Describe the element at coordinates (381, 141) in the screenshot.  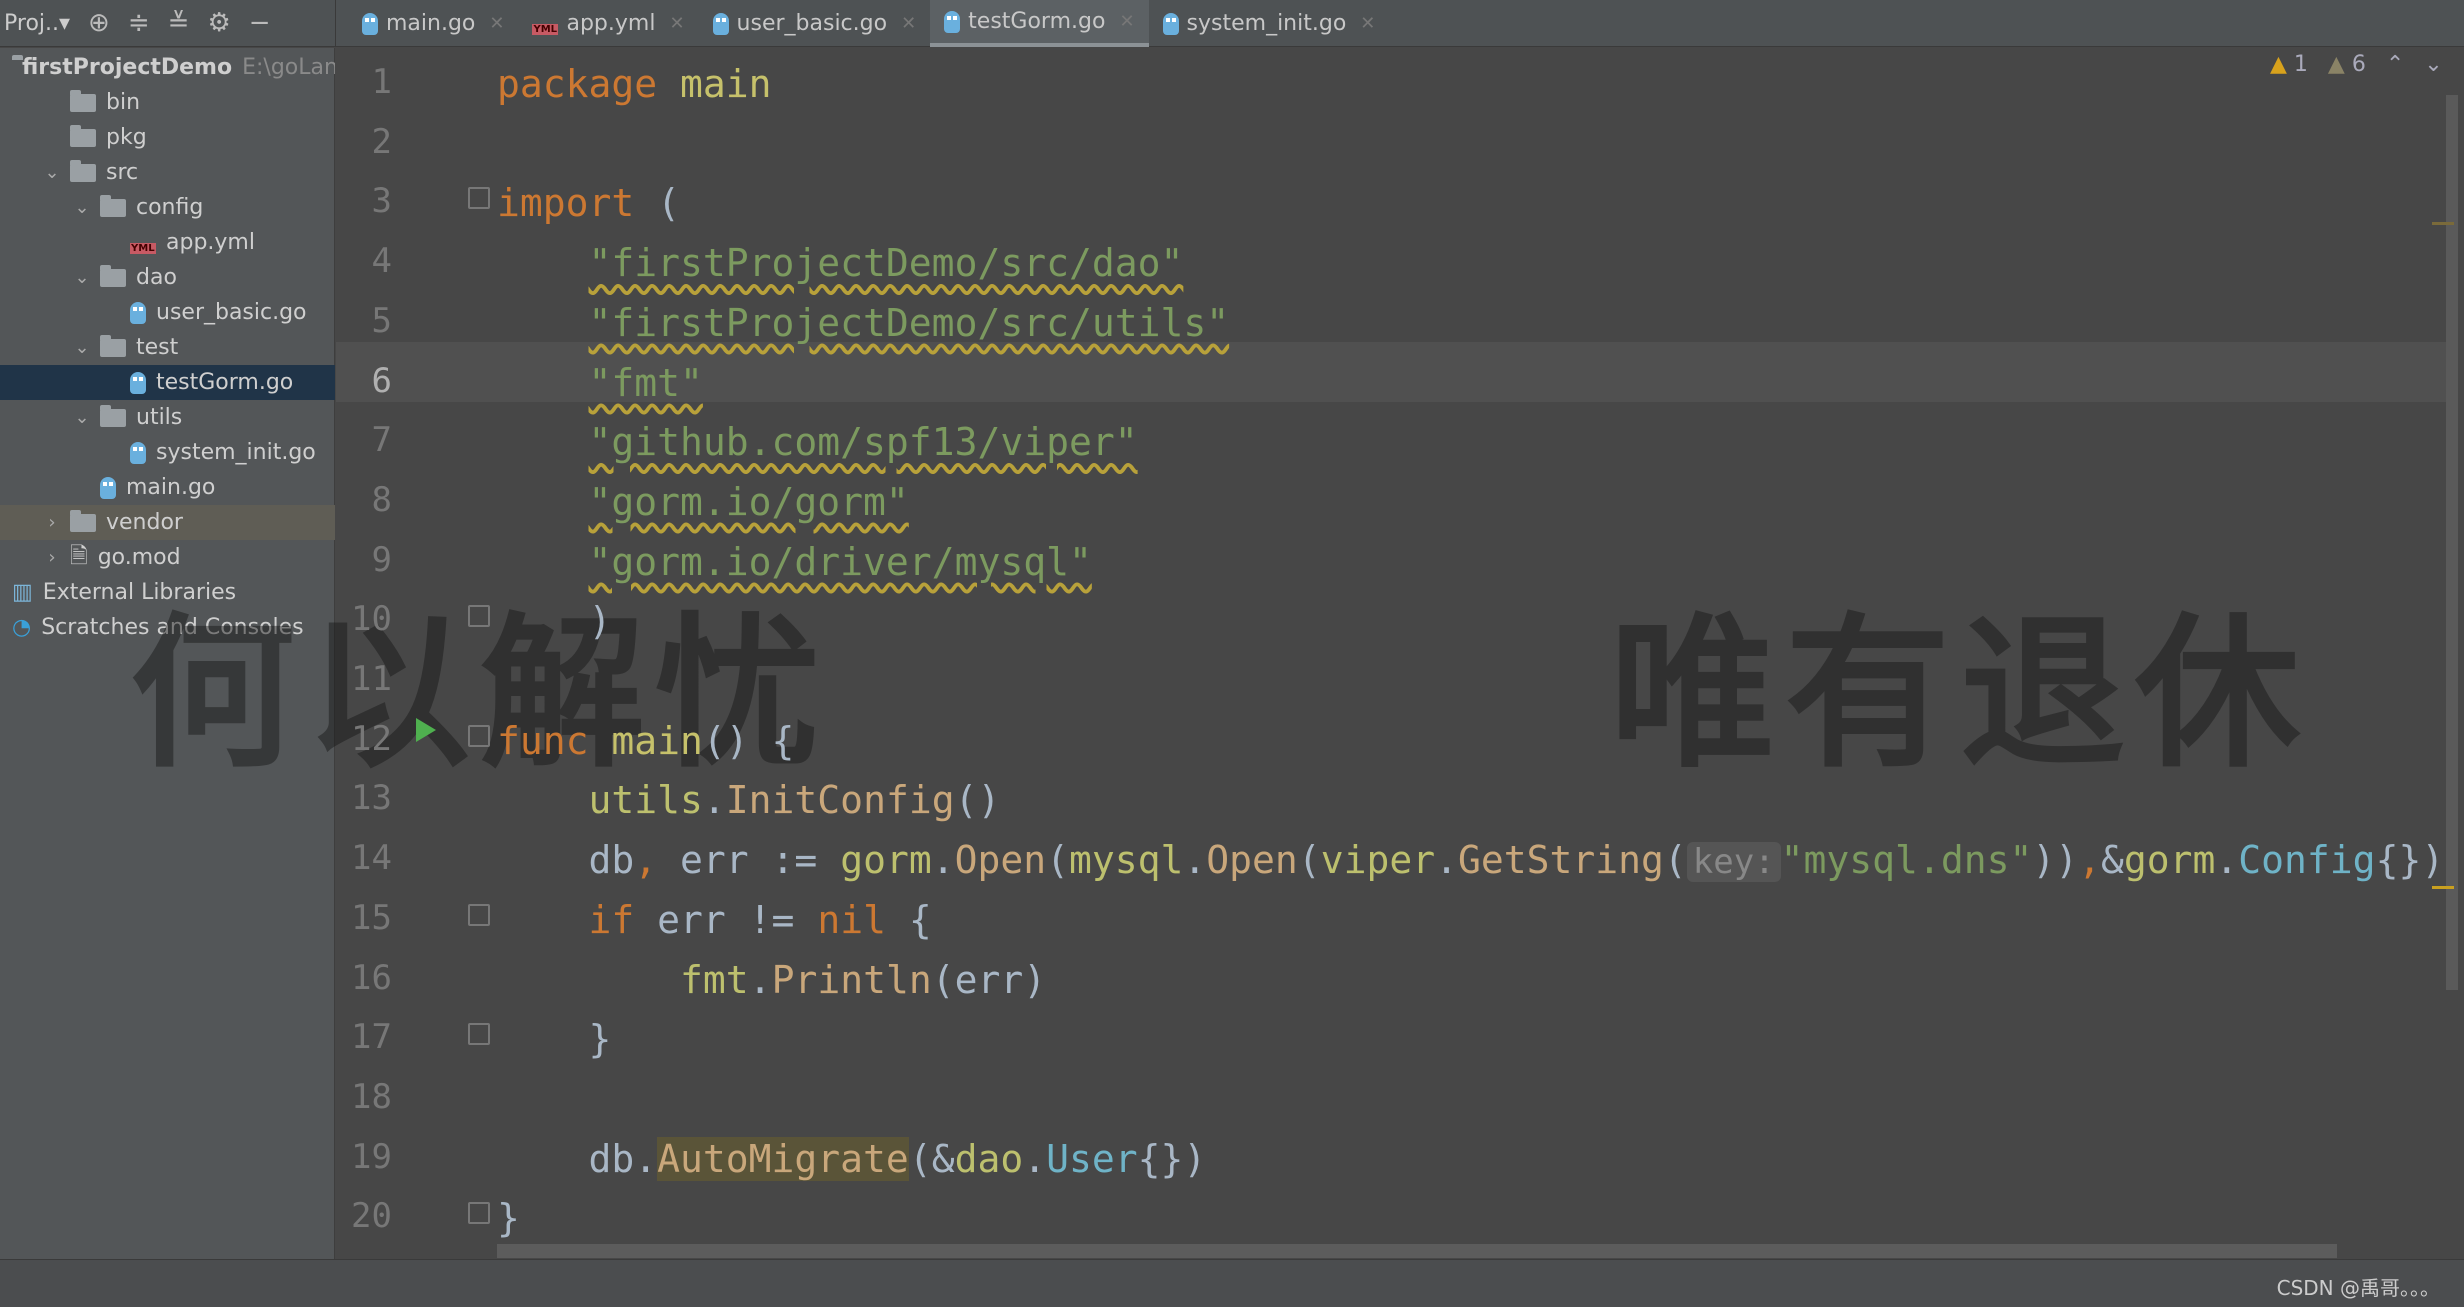
I see `line-number: 2` at that location.